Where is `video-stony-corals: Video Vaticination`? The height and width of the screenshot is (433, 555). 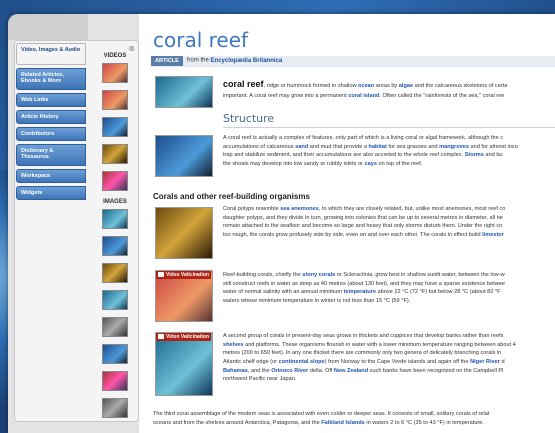 video-stony-corals: Video Vaticination is located at coordinates (184, 296).